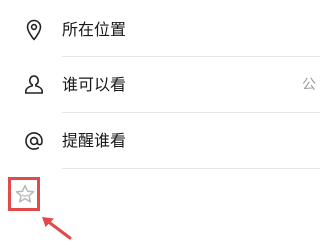 This screenshot has width=320, height=244. I want to click on mention-label: 提醒谁看, so click(94, 140).